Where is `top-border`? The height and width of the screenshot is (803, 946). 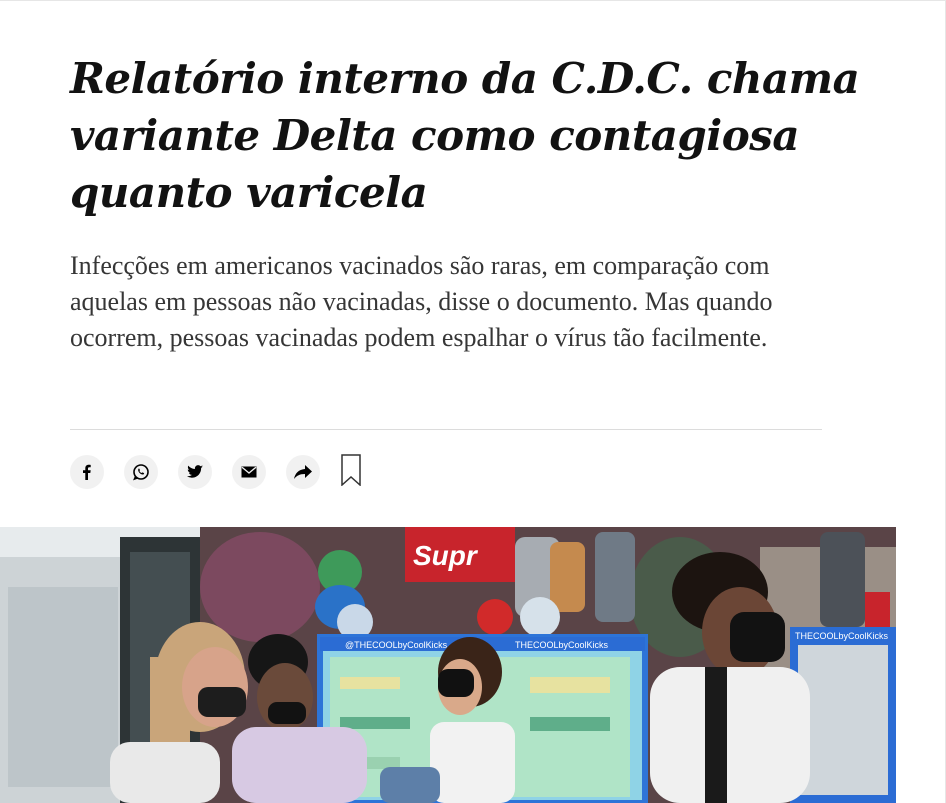 top-border is located at coordinates (473, 0).